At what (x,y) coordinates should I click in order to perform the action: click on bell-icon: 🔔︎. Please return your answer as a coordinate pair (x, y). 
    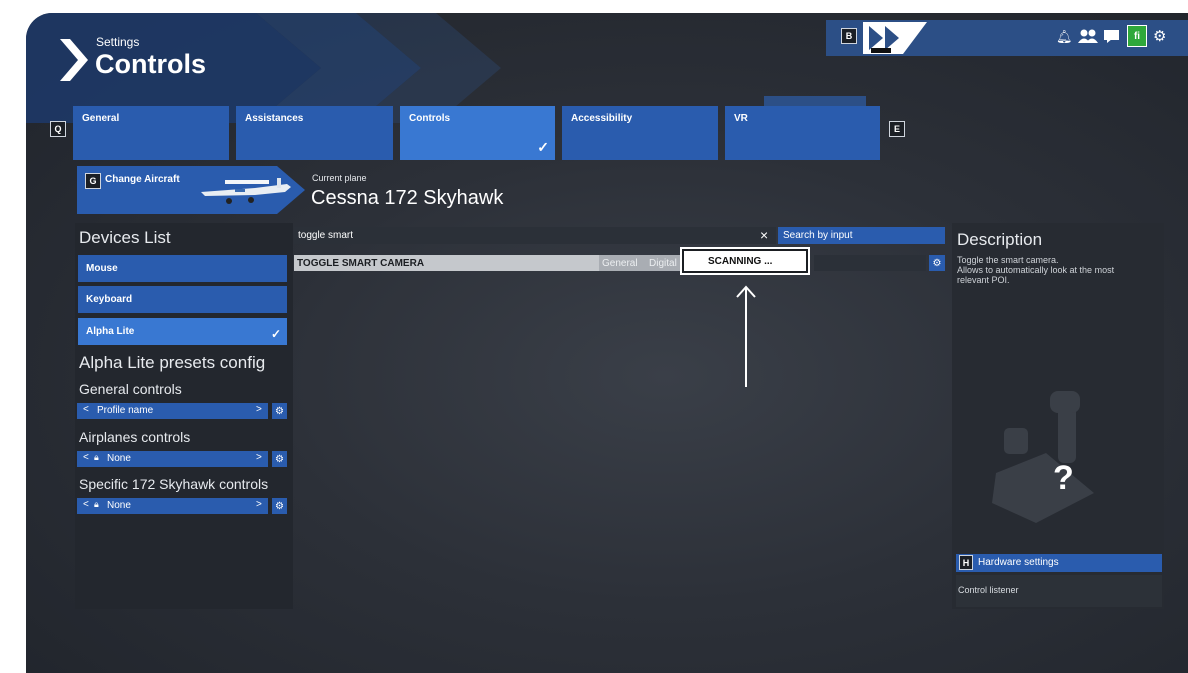
    Looking at the image, I should click on (1064, 37).